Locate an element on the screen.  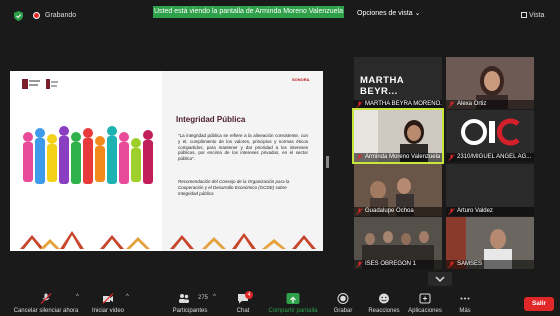
decorative-zigzag-pattern is located at coordinates (85, 240).